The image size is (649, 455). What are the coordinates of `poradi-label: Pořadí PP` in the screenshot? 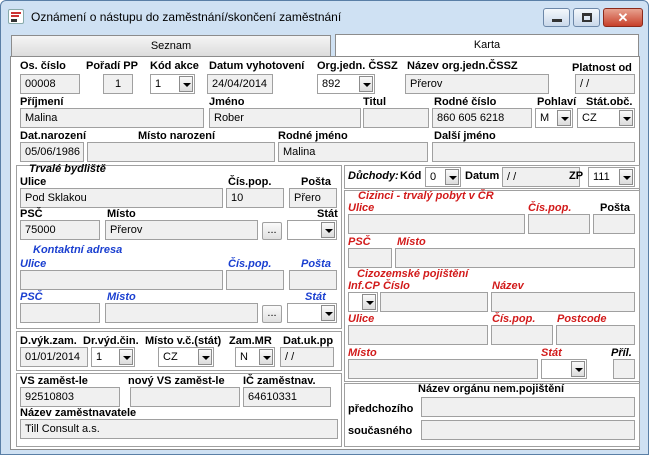 It's located at (112, 66).